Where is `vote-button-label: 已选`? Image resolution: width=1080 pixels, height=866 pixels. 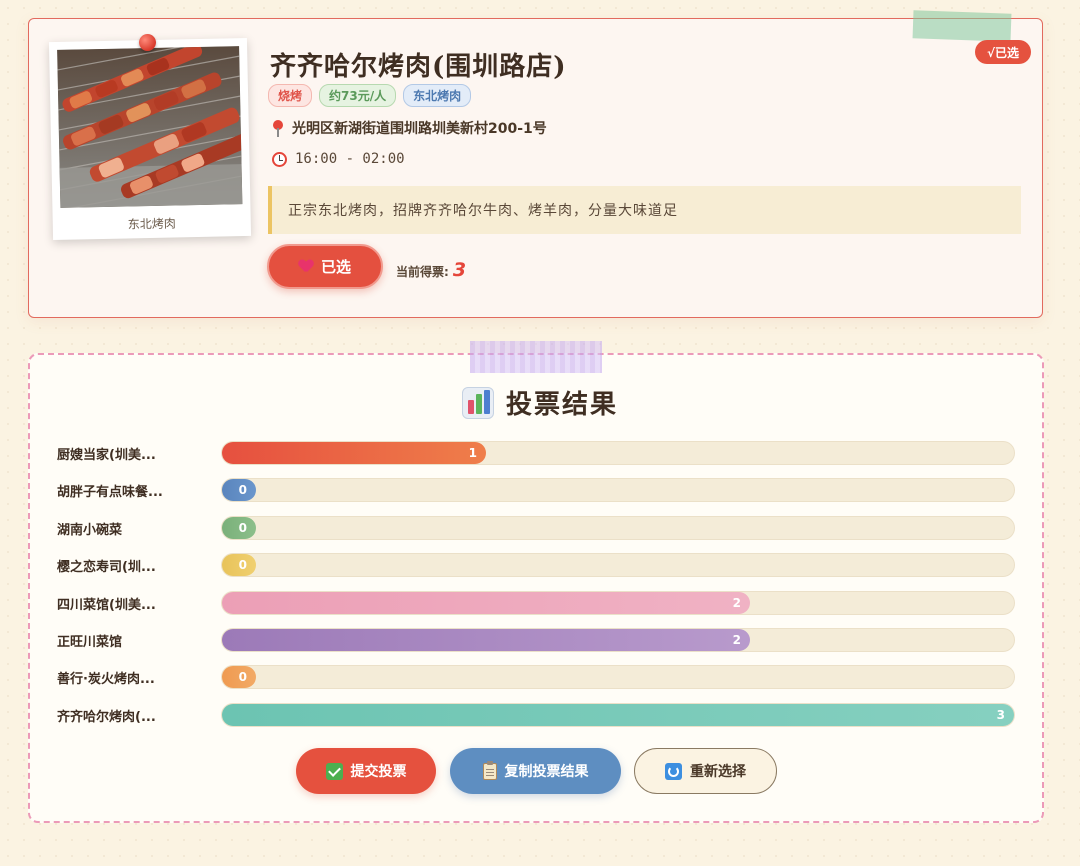
vote-button-label: 已选 is located at coordinates (335, 267).